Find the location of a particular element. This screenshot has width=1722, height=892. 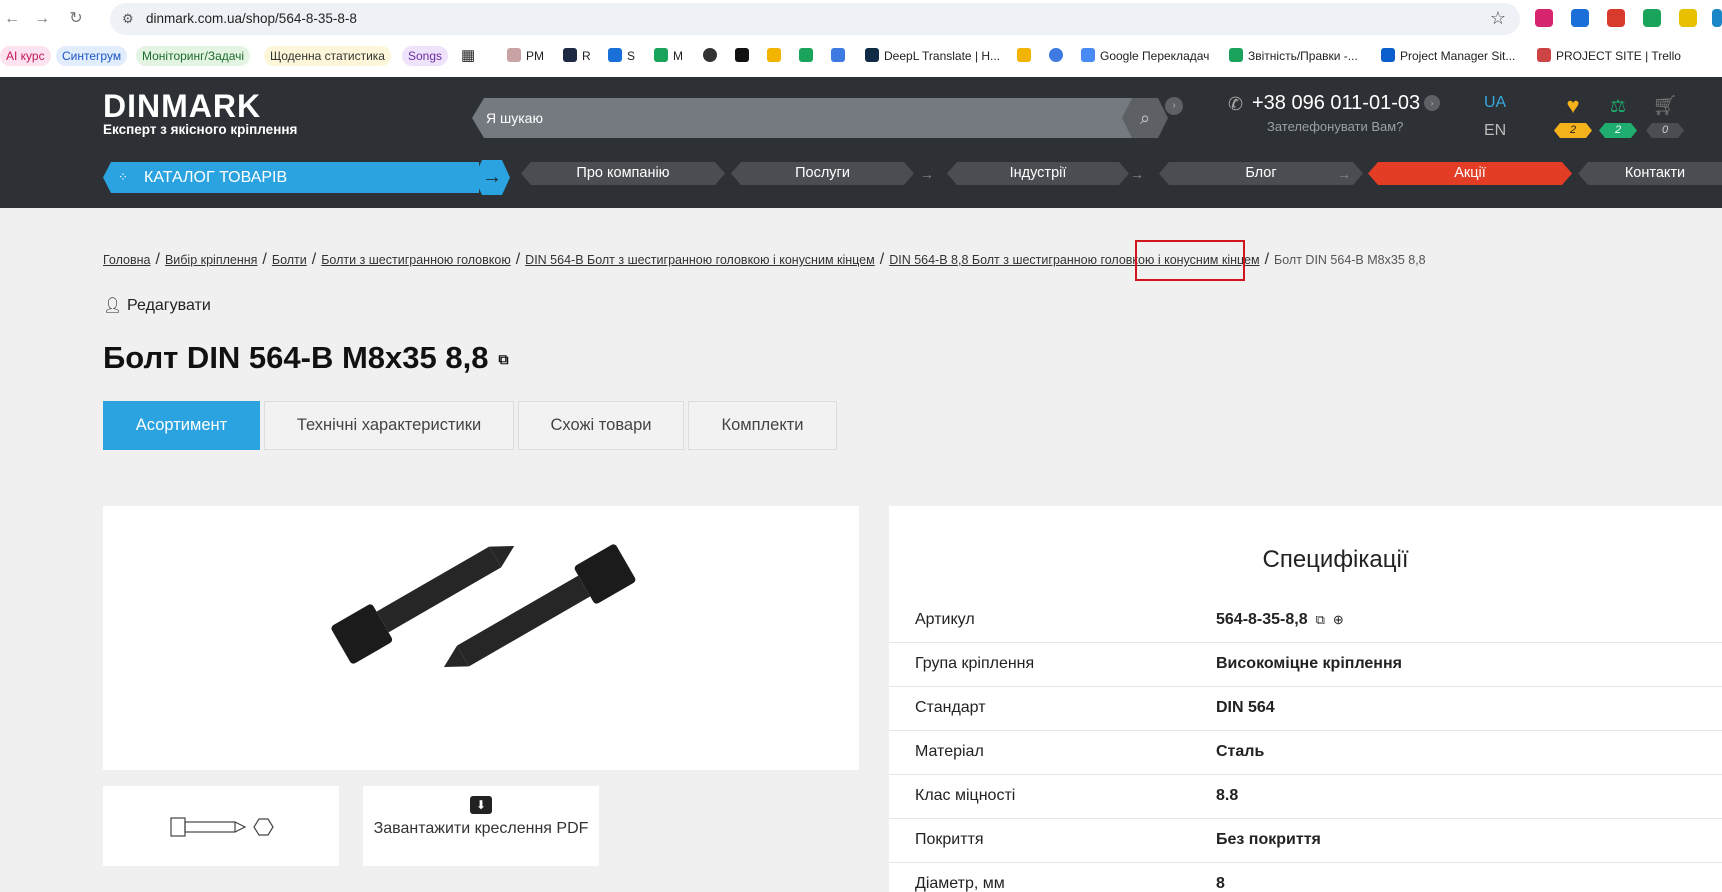

search-arrow-icon: › is located at coordinates (1174, 106).